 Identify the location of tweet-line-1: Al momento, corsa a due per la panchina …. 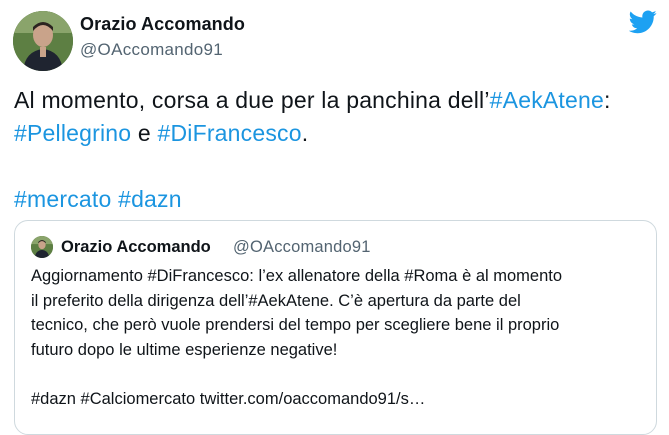
(336, 100).